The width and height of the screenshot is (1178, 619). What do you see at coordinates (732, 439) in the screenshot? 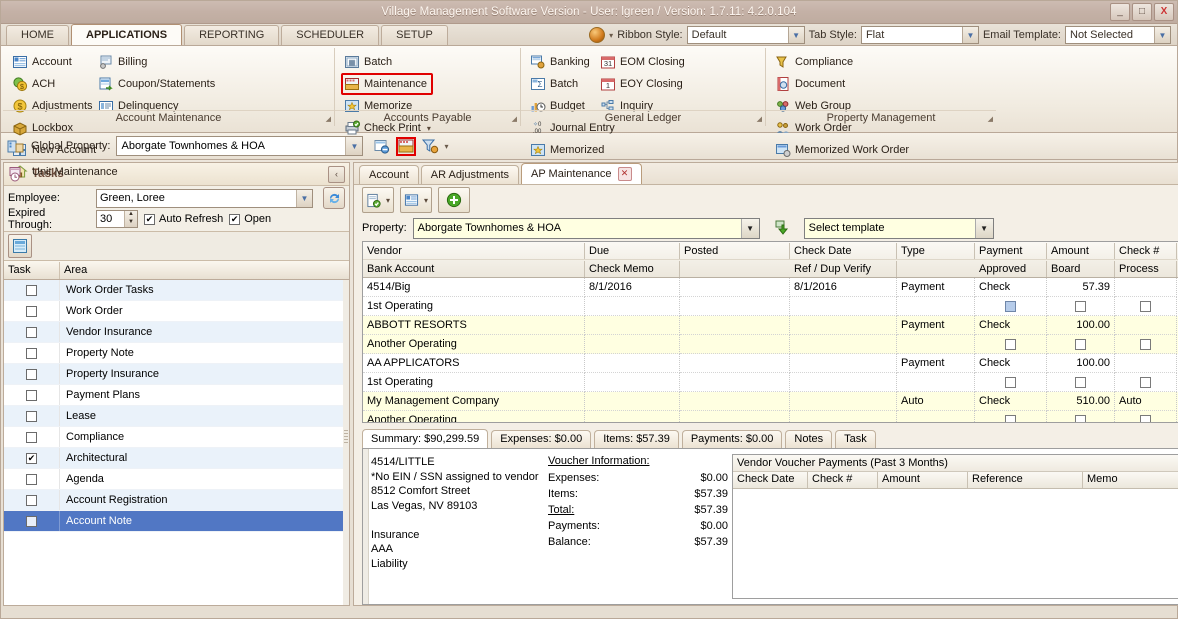
I see `ap-bottom-tab: Payments: $0.00` at bounding box center [732, 439].